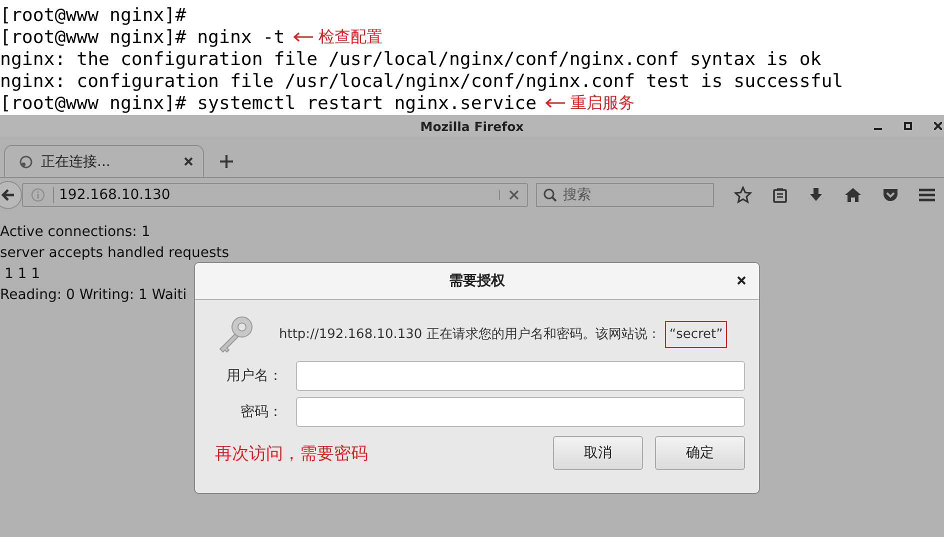 The image size is (944, 537). Describe the element at coordinates (93, 15) in the screenshot. I see `terminal-line: [root@www nginx]#` at that location.